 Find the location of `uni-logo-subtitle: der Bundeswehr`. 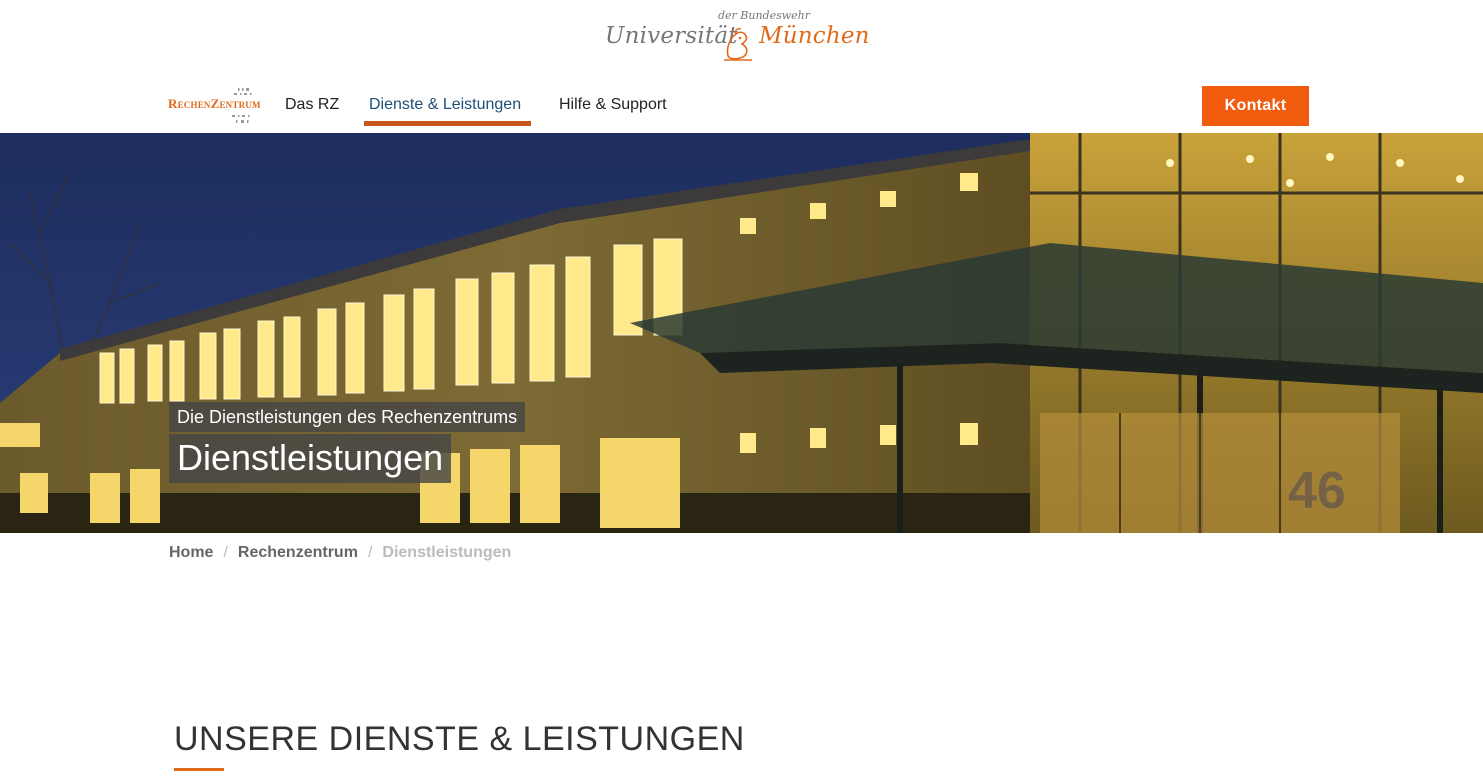

uni-logo-subtitle: der Bundeswehr is located at coordinates (764, 15).